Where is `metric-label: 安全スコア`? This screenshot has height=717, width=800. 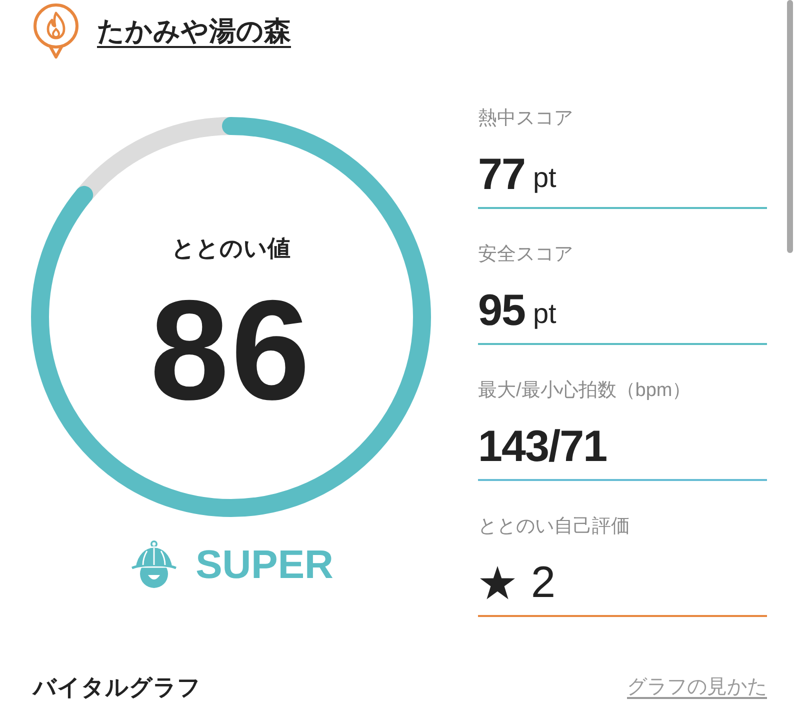 metric-label: 安全スコア is located at coordinates (526, 255).